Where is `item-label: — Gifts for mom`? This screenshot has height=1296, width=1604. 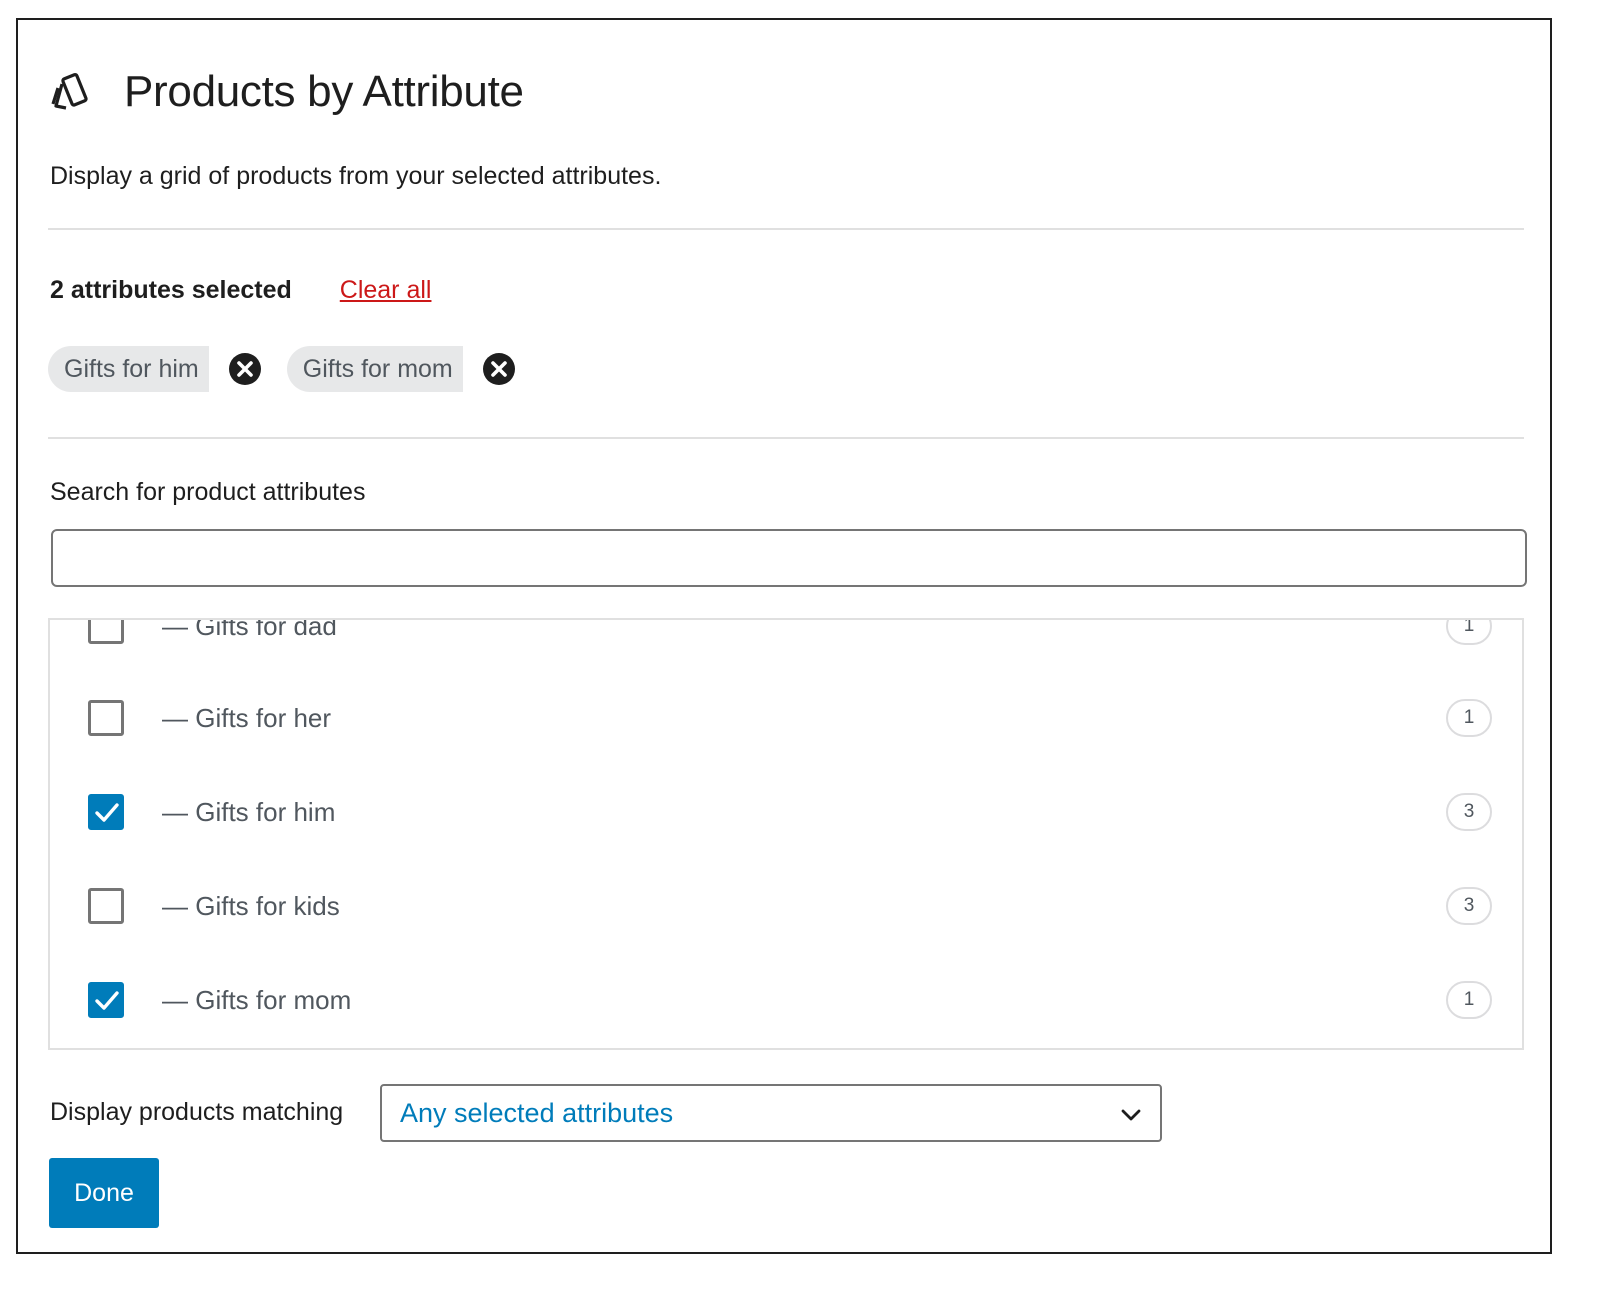
item-label: — Gifts for mom is located at coordinates (257, 999).